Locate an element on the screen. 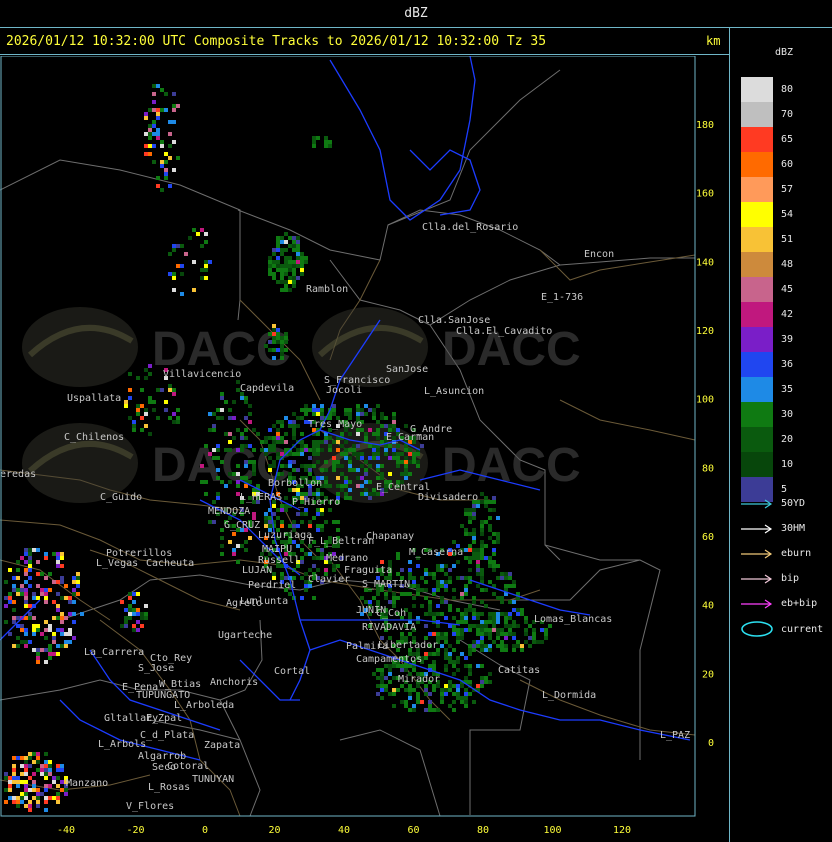  place-label: L_Rosas is located at coordinates (169, 787).